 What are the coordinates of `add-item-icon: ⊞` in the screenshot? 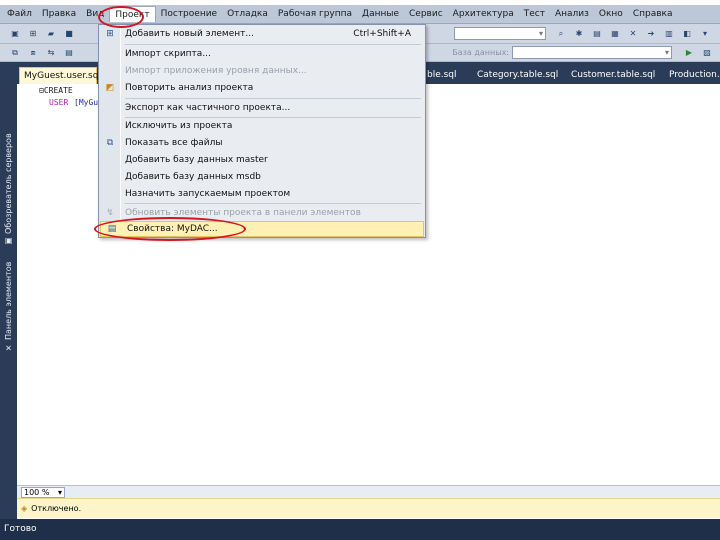 It's located at (33, 33).